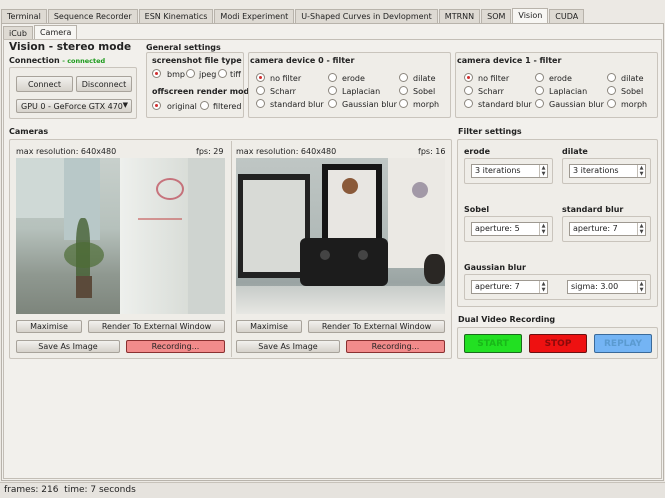 This screenshot has height=498, width=665. I want to click on f1-radio-standard-blur, so click(468, 103).